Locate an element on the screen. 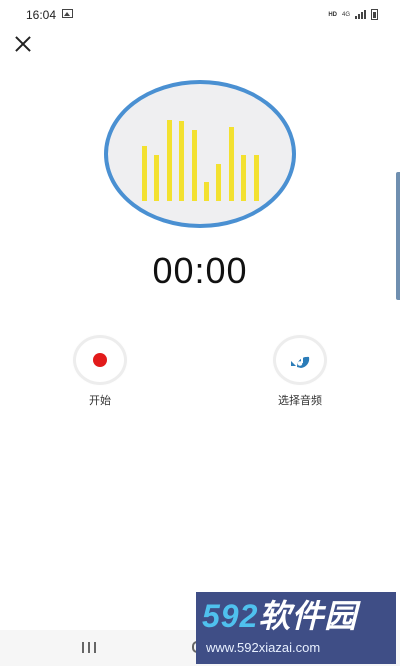 This screenshot has width=400, height=666. status-indicators: HD 4G is located at coordinates (353, 14).